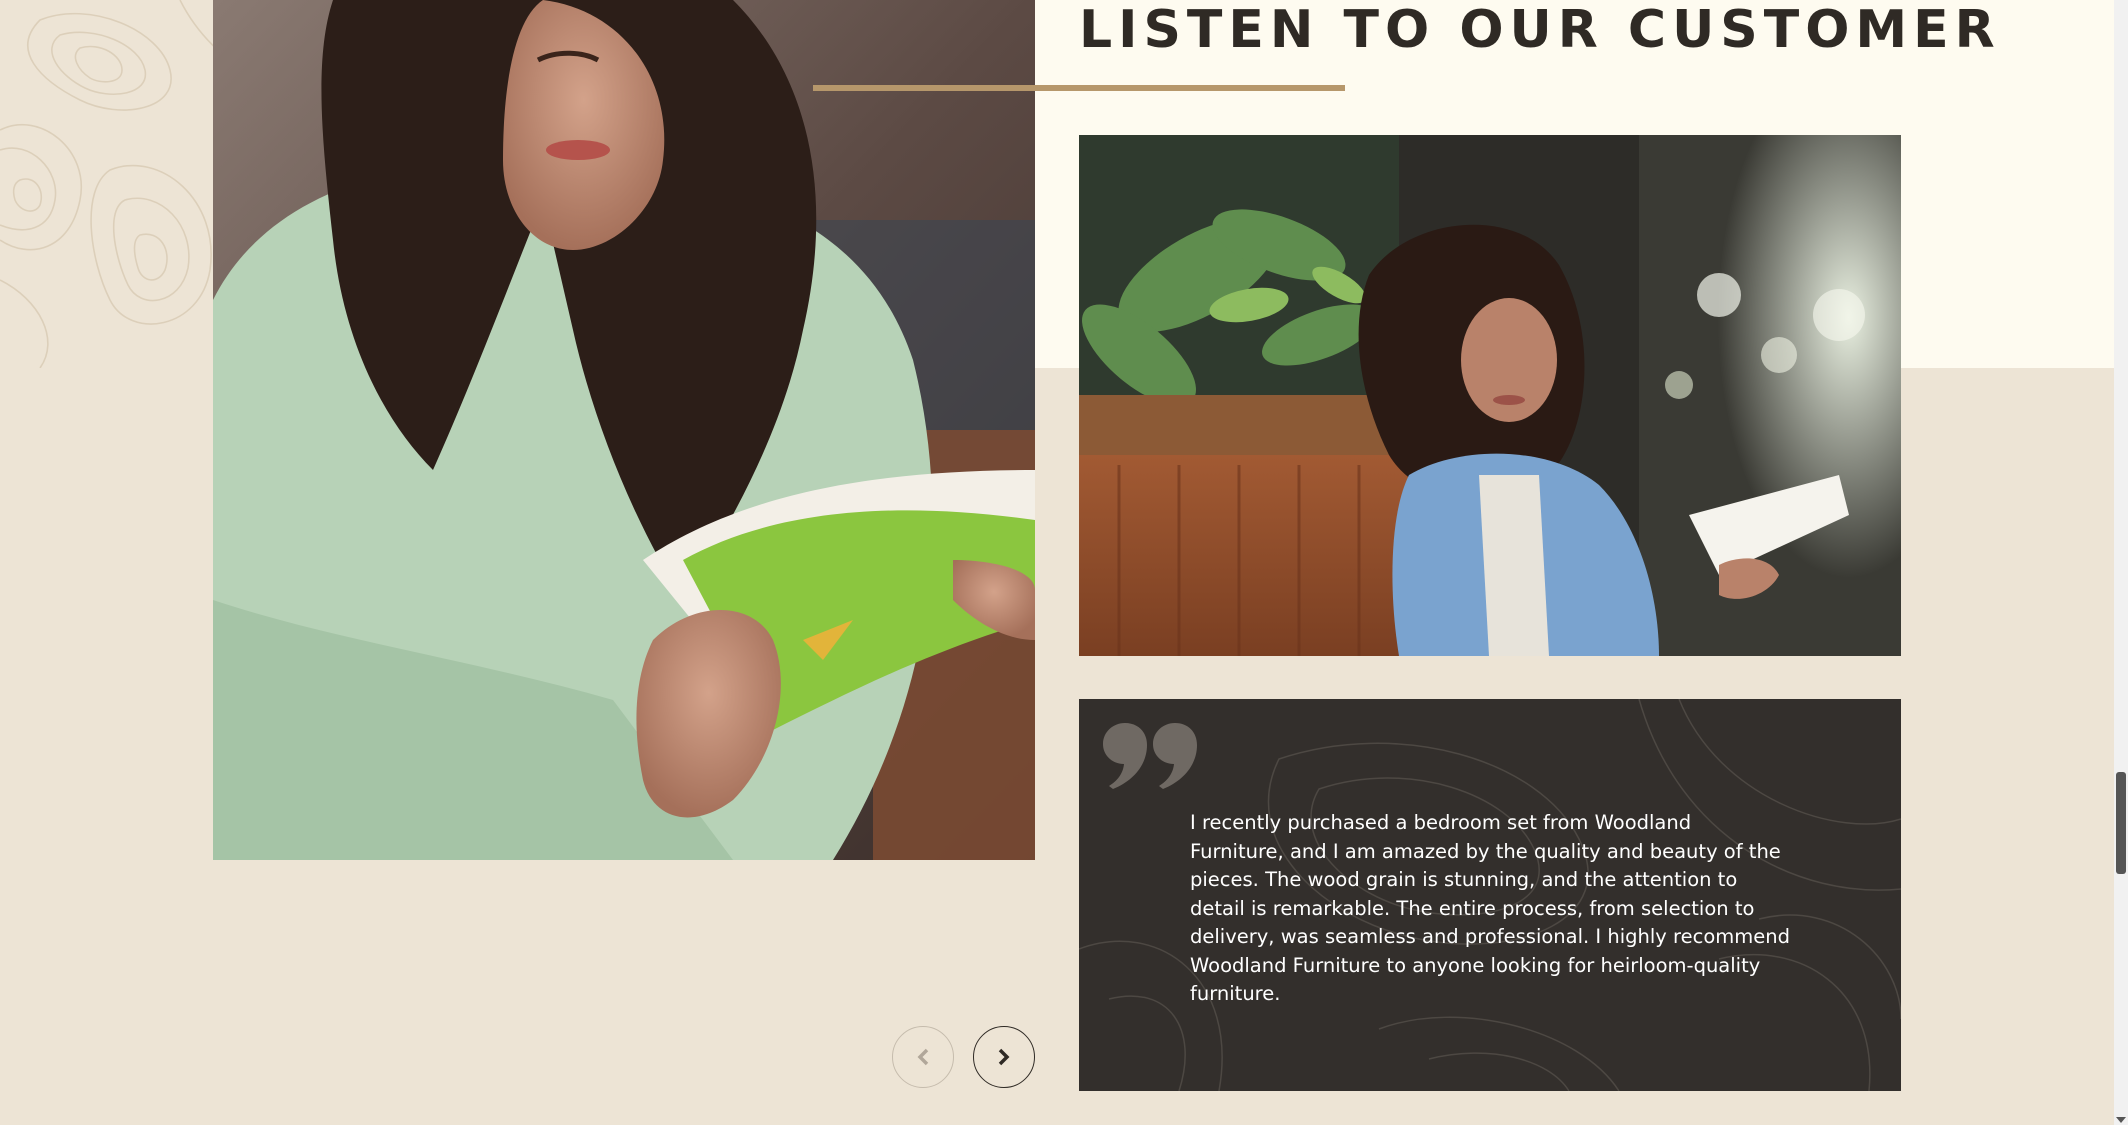 This screenshot has height=1125, width=2128. I want to click on chevron-left-icon, so click(923, 1057).